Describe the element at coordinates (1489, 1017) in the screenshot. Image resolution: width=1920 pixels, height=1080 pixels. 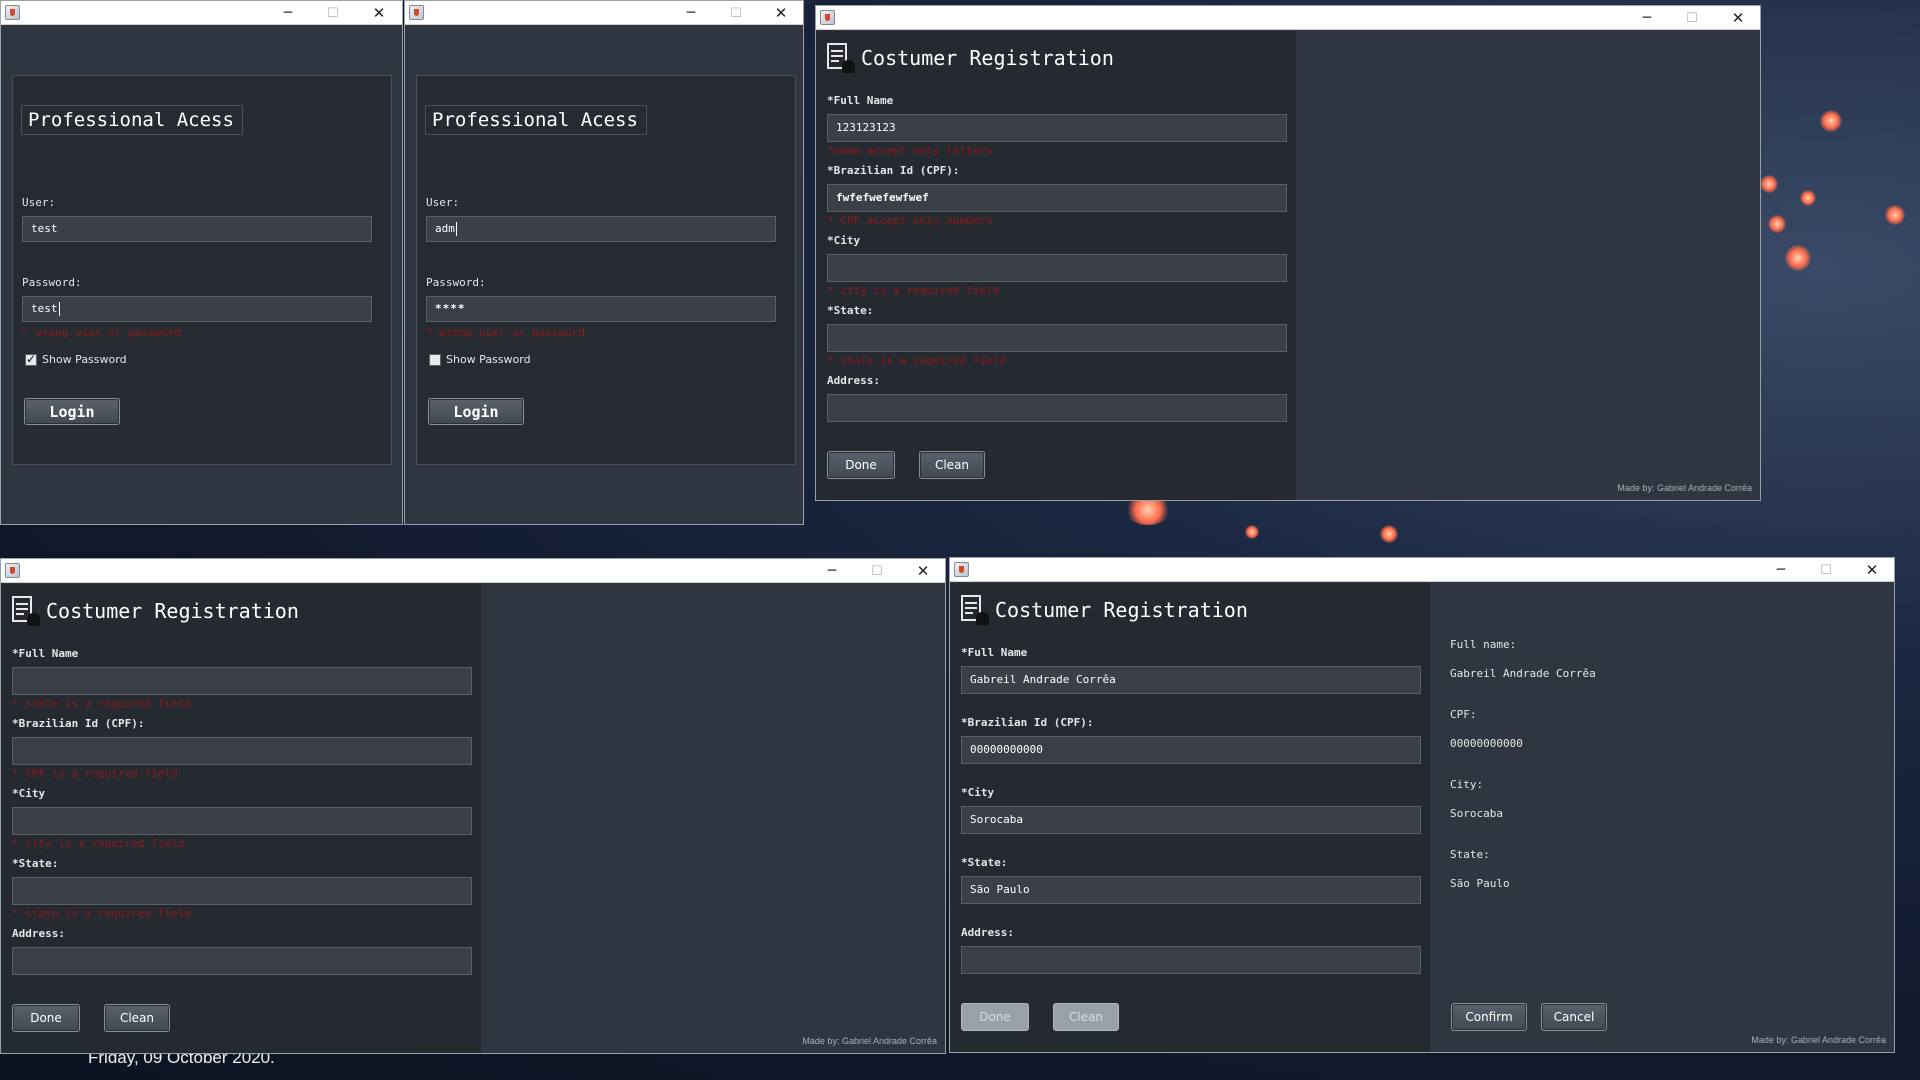
I see `confirm-button: Confirm` at that location.